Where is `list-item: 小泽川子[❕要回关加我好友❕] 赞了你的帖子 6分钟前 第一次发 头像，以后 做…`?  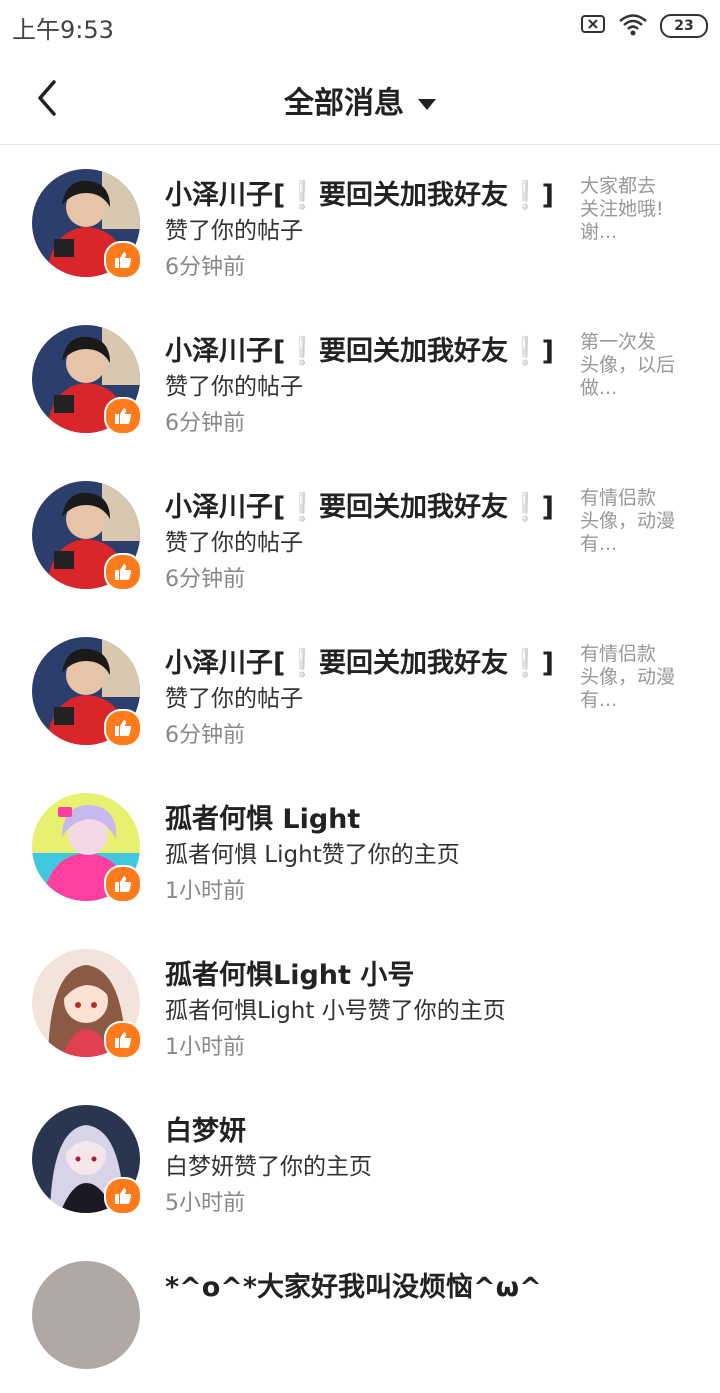
list-item: 小泽川子[❕要回关加我好友❕] 赞了你的帖子 6分钟前 第一次发 头像，以后 做… is located at coordinates (360, 379).